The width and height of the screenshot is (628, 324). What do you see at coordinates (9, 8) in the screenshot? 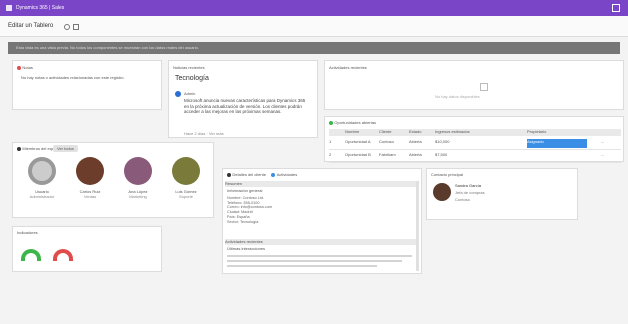
I see `app-logo-icon` at bounding box center [9, 8].